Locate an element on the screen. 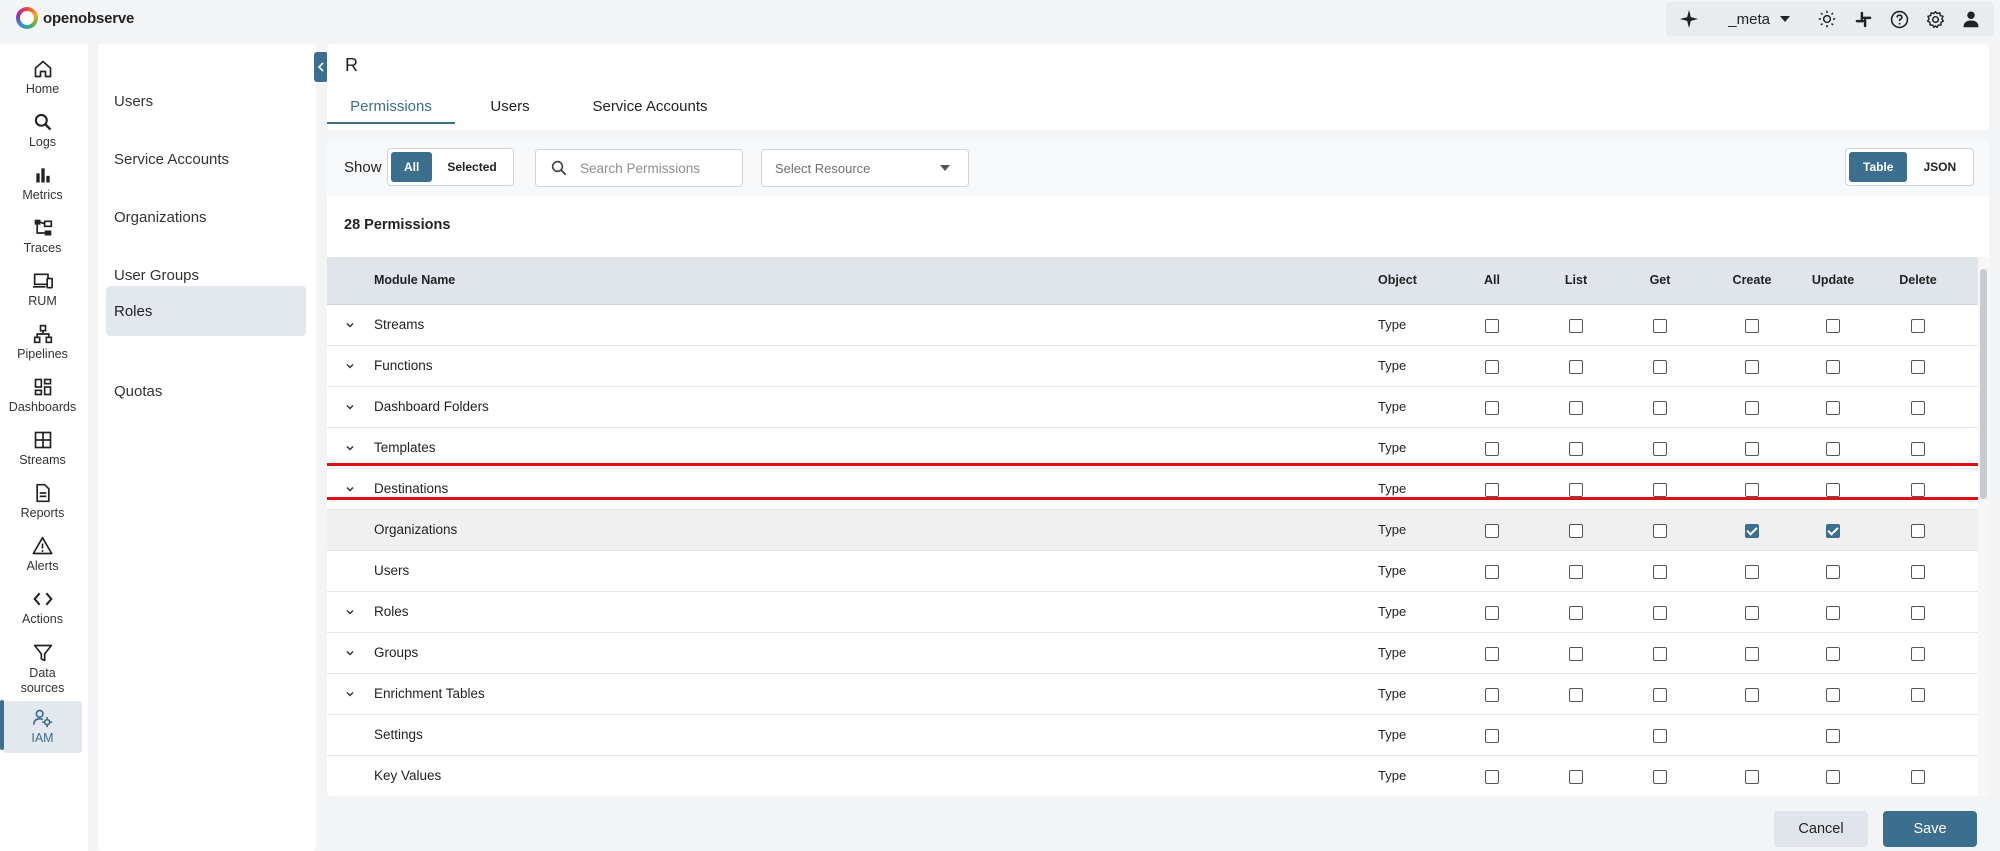  nav-dashboards: Dashboards is located at coordinates (42, 396).